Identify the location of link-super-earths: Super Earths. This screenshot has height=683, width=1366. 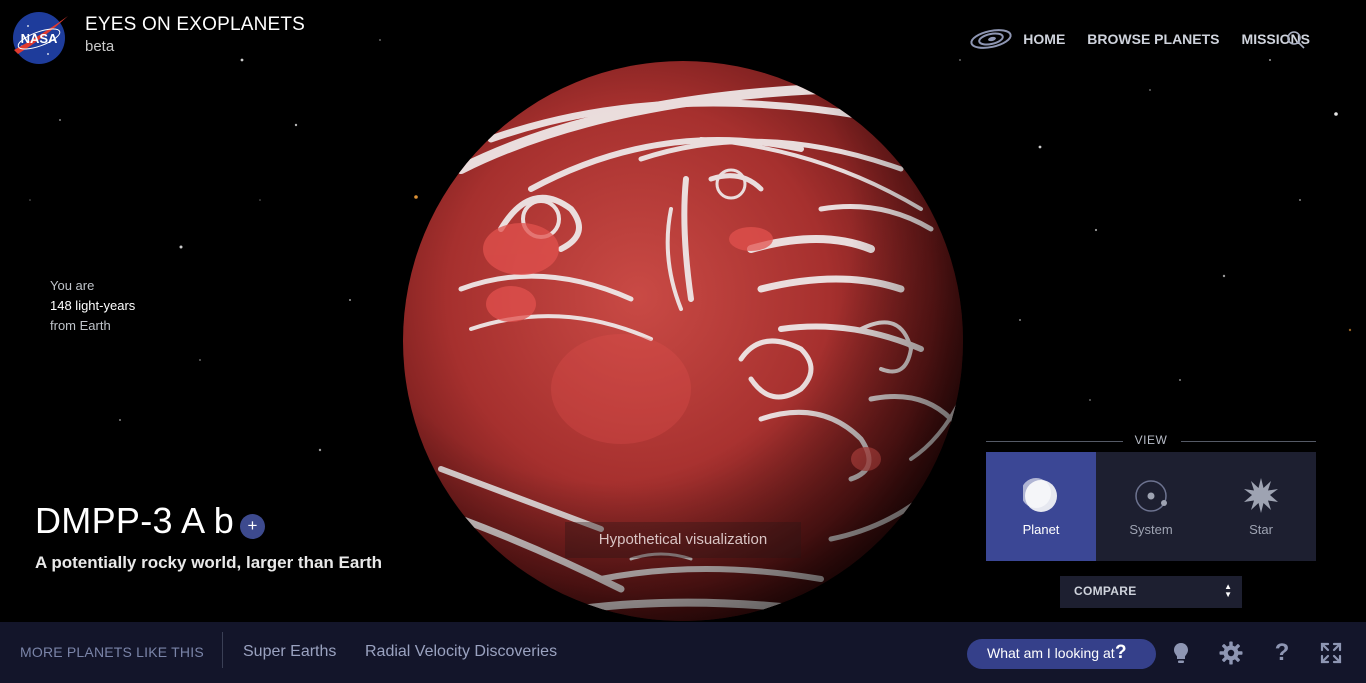
(289, 652).